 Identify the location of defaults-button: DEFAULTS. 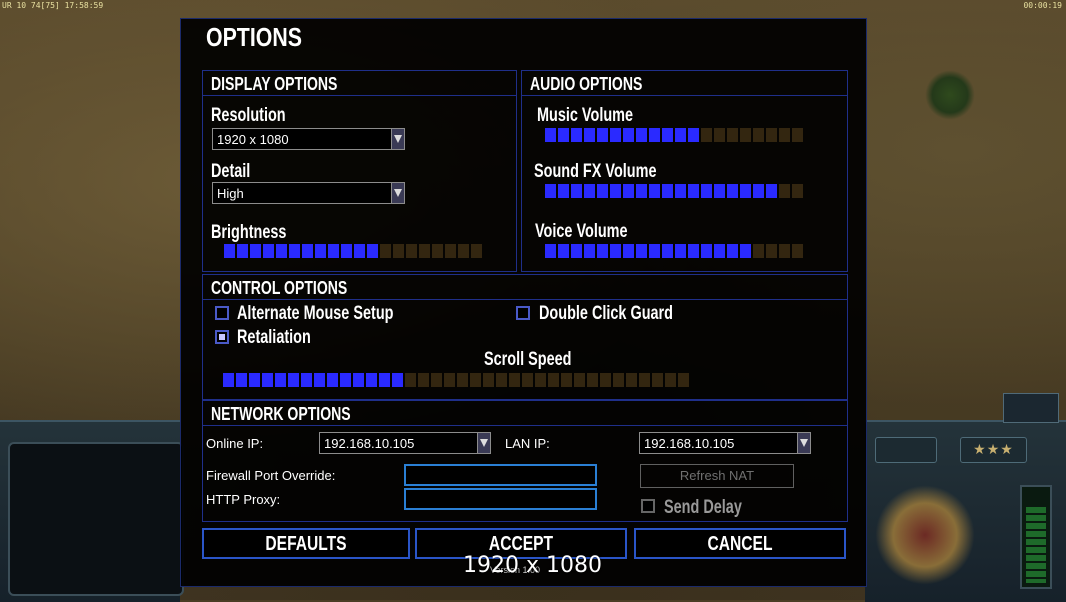
(306, 543).